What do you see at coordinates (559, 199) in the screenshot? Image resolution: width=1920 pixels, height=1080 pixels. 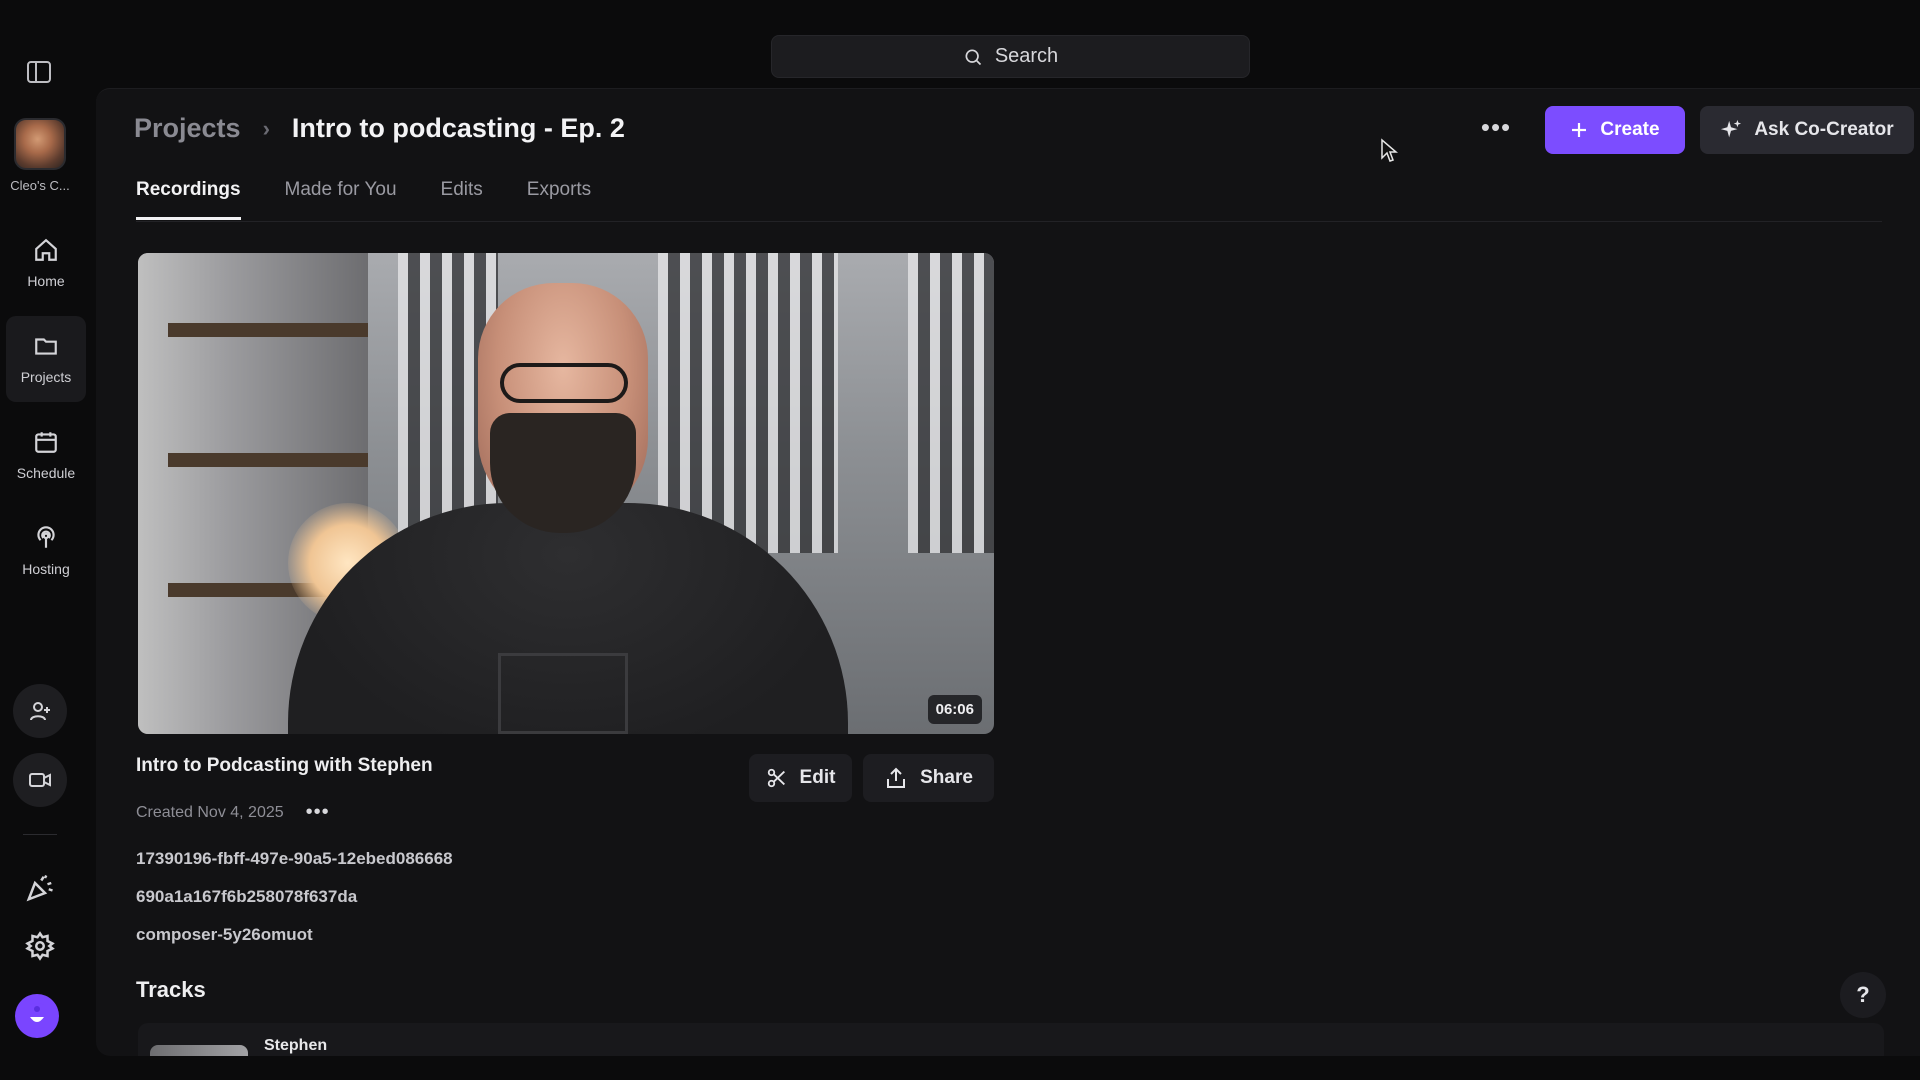 I see `tab-exports: Exports` at bounding box center [559, 199].